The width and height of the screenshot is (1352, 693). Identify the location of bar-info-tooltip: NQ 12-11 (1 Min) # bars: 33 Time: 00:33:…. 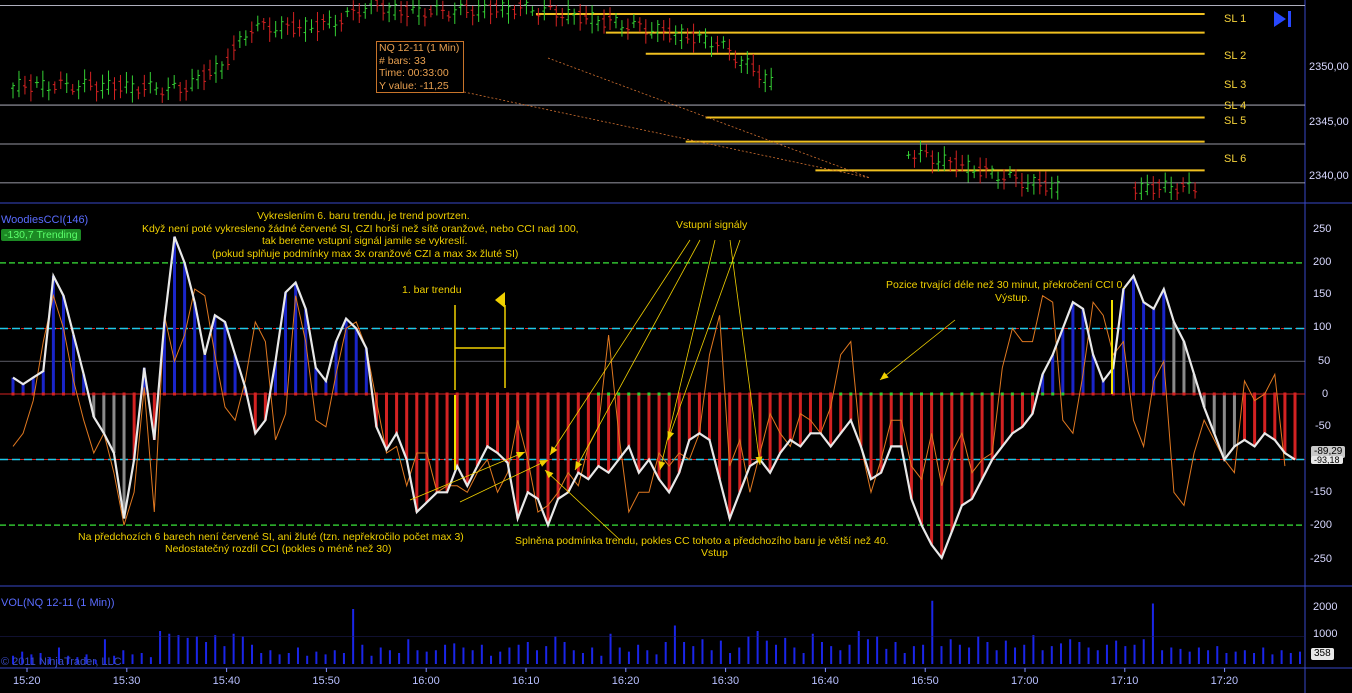
(420, 67).